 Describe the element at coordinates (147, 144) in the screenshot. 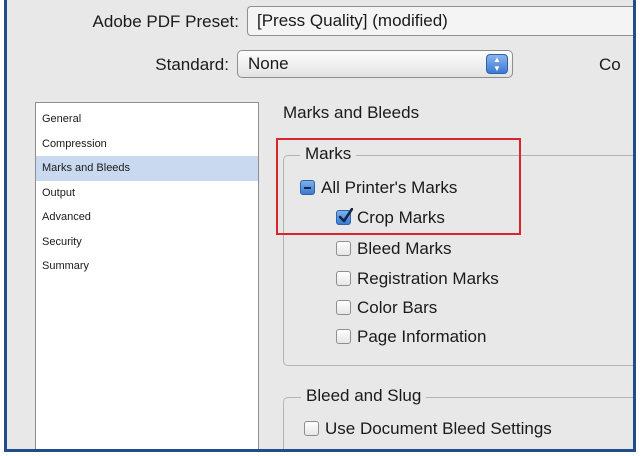

I see `sidebar-item-compression: Compression` at that location.